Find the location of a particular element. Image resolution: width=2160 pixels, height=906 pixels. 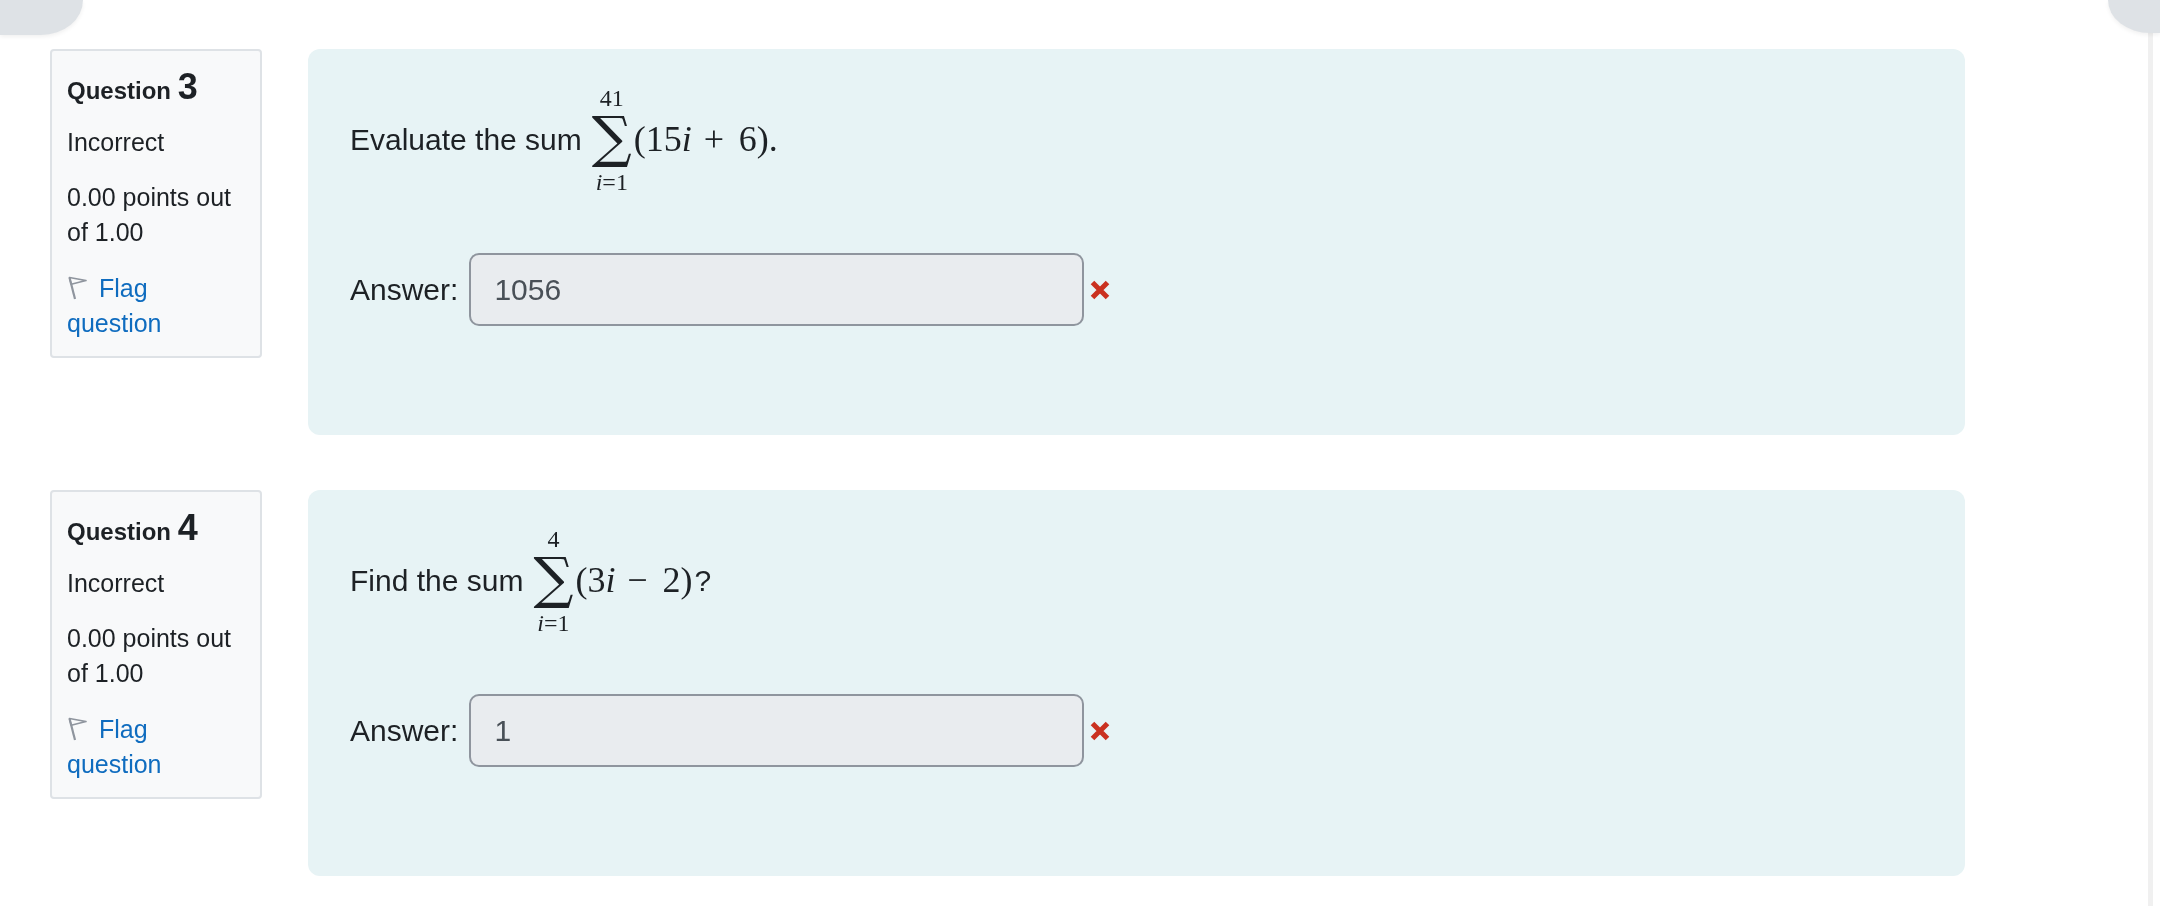

answer-field: 1 is located at coordinates (777, 730).